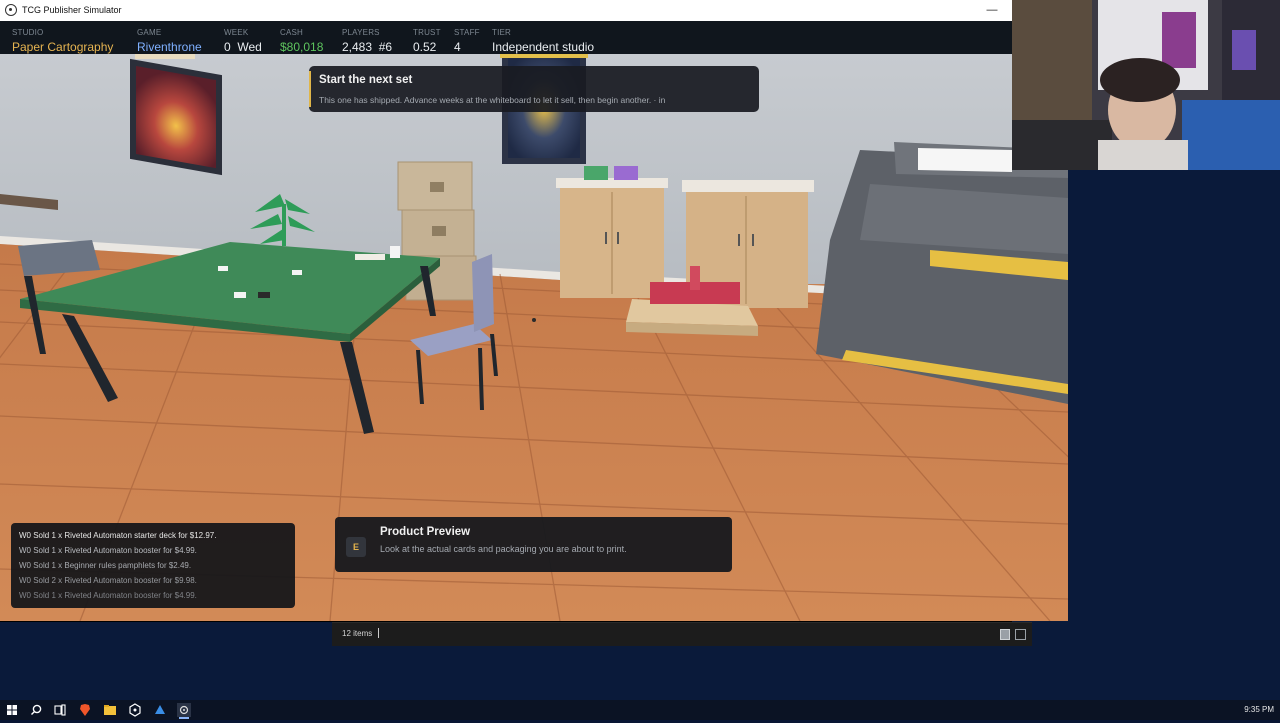 This screenshot has height=723, width=1280. I want to click on hud-players-label: PLAYERS, so click(361, 32).